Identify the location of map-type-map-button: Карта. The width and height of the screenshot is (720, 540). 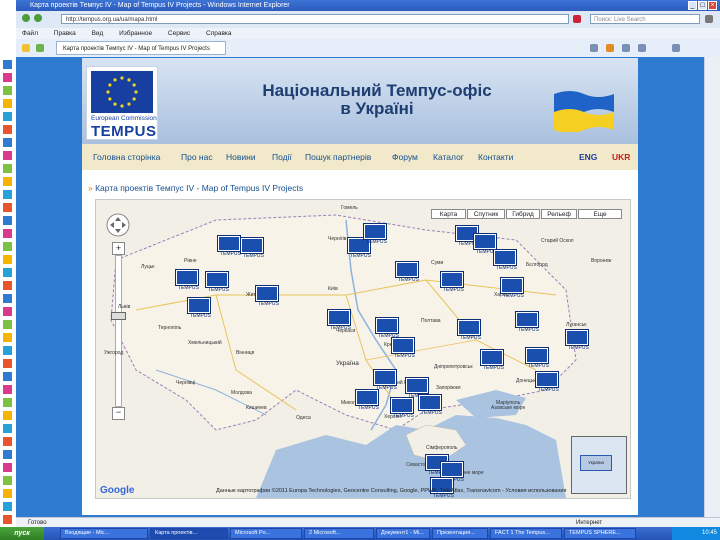
(448, 214).